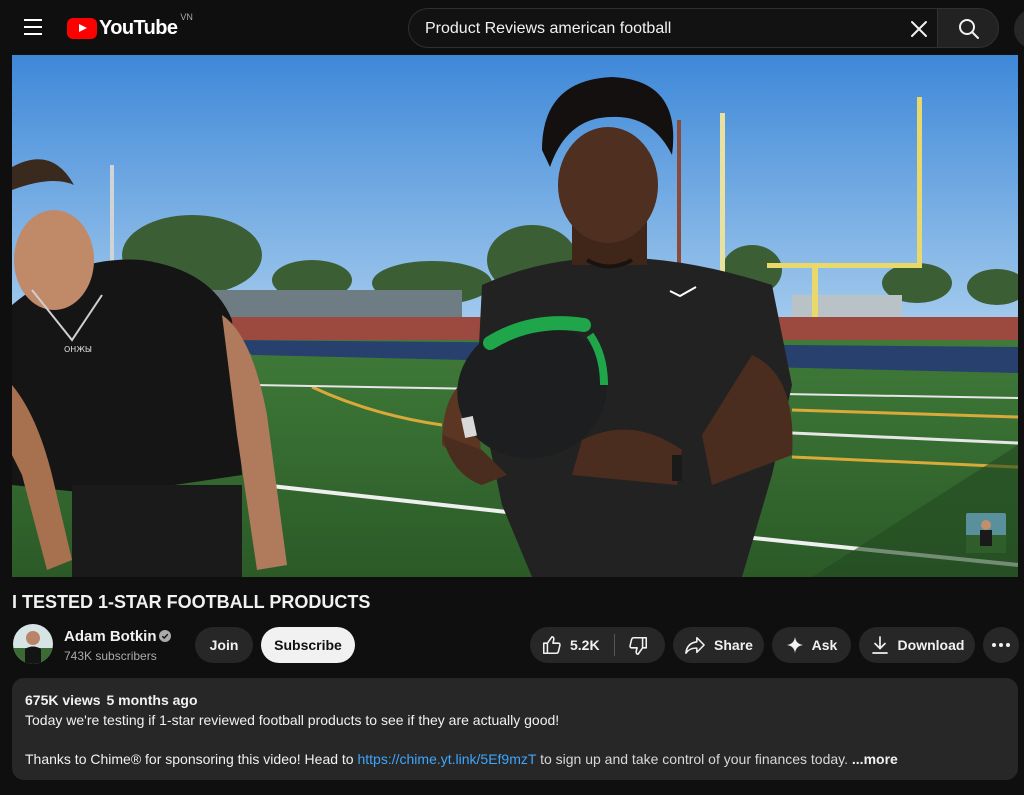 This screenshot has height=795, width=1024. I want to click on logo-text: YouTube, so click(138, 27).